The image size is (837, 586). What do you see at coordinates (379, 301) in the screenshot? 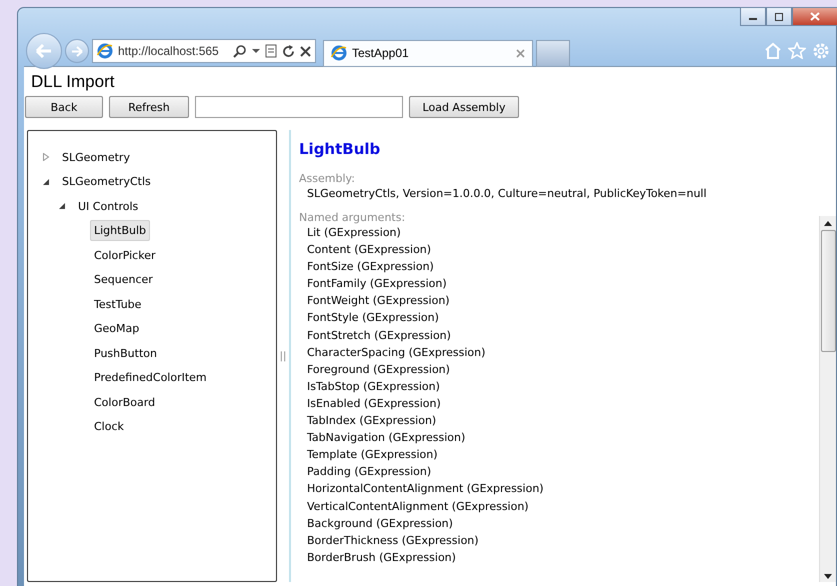
I see `argument-item: FontWeight (GExpression)` at bounding box center [379, 301].